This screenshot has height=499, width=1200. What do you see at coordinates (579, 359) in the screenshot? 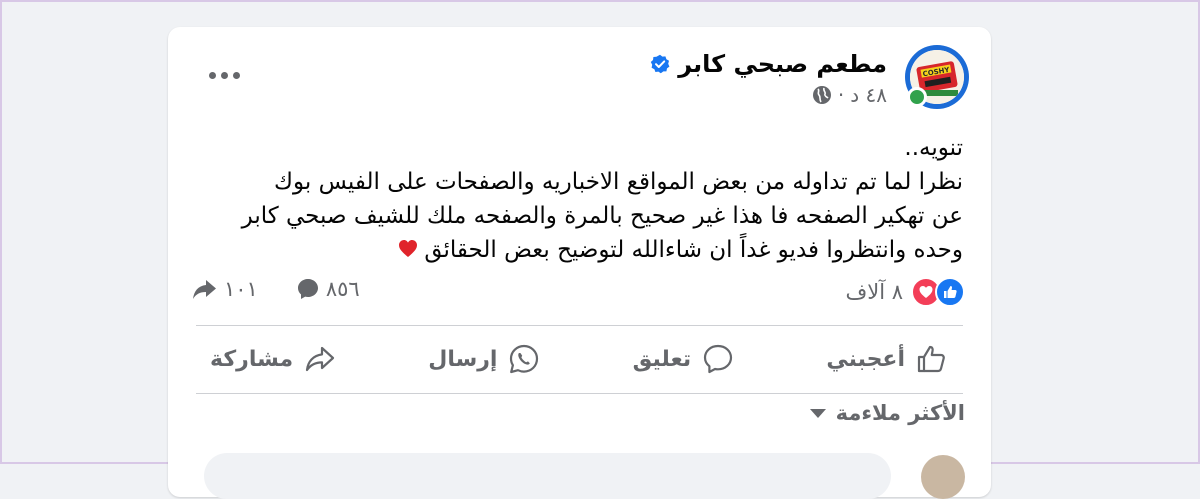
I see `post-actions: أعجبني تعليق إرسال مشاركة` at bounding box center [579, 359].